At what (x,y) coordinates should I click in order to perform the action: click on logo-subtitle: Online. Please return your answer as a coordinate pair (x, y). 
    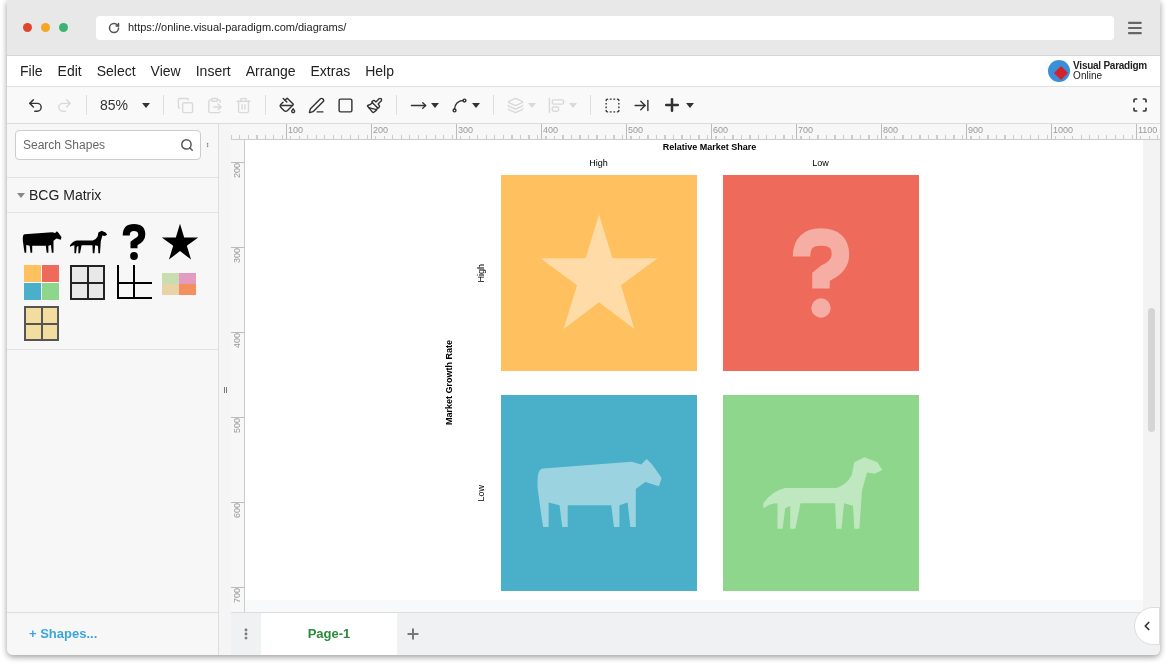
    Looking at the image, I should click on (1088, 76).